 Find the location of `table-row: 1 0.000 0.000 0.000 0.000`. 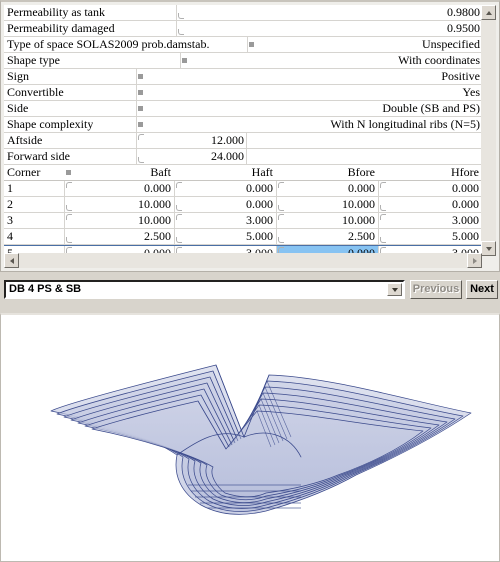

table-row: 1 0.000 0.000 0.000 0.000 is located at coordinates (243, 189).